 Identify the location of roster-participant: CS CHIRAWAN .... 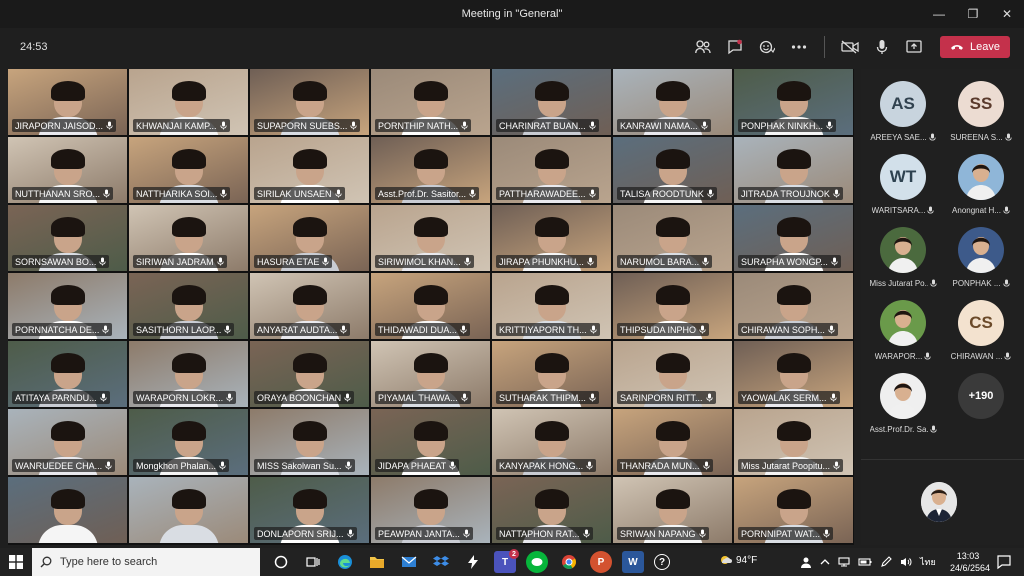
(981, 335).